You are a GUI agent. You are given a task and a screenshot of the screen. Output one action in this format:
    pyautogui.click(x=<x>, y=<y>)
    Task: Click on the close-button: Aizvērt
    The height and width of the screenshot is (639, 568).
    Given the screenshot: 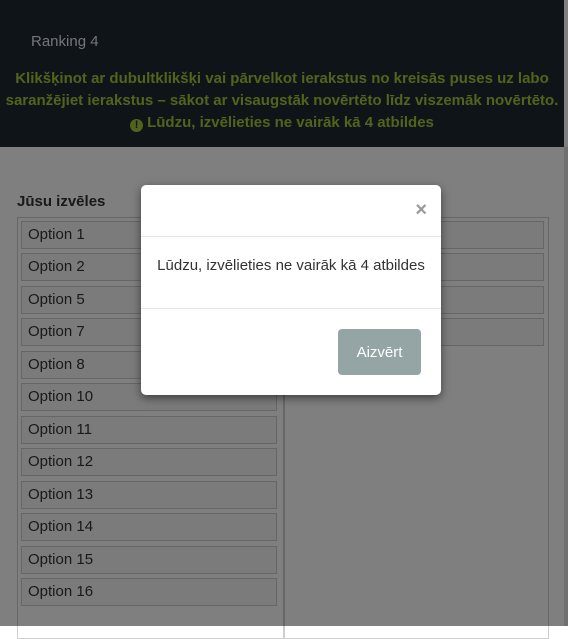 What is the action you would take?
    pyautogui.click(x=379, y=352)
    